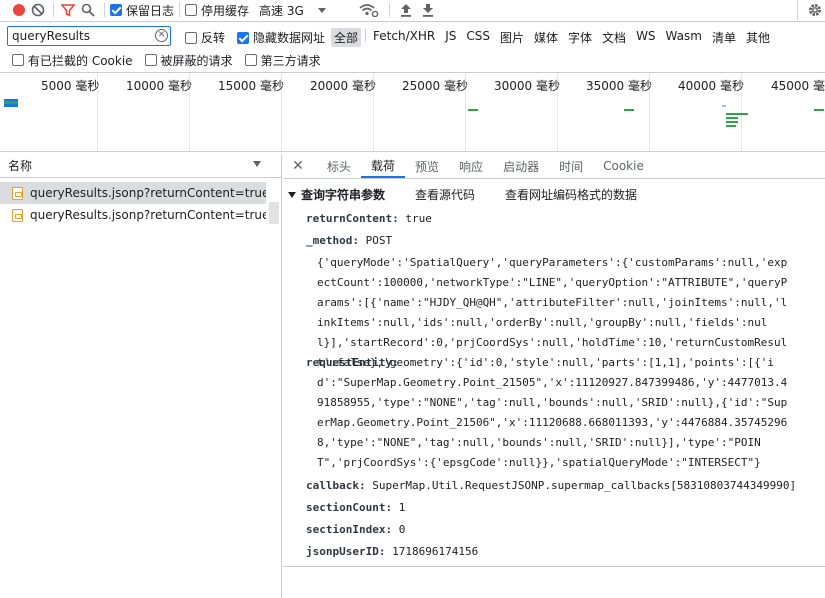 The height and width of the screenshot is (598, 825). I want to click on type-filter-fetch-xhr: Fetch/XHR, so click(404, 37).